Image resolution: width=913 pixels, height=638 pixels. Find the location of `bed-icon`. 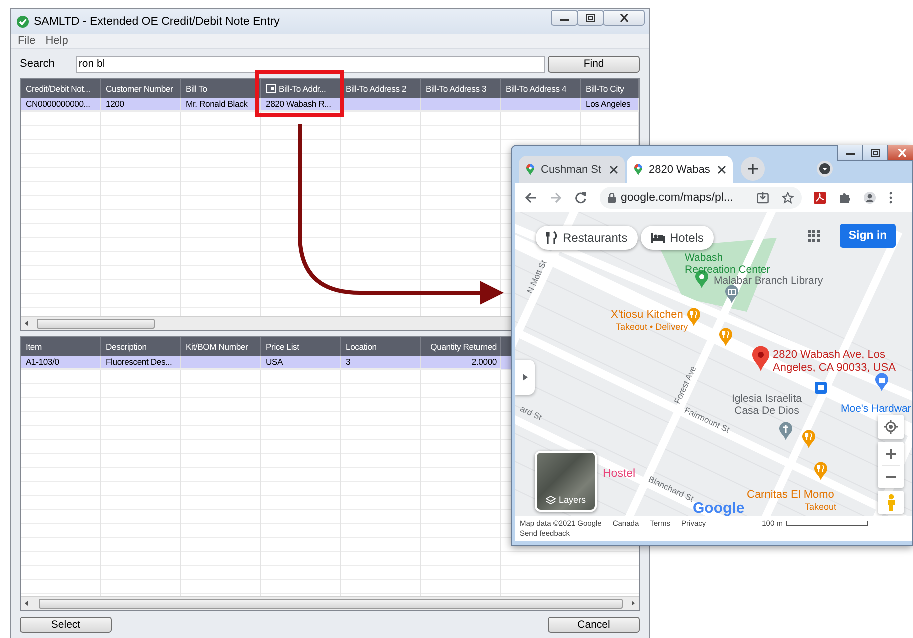

bed-icon is located at coordinates (658, 238).